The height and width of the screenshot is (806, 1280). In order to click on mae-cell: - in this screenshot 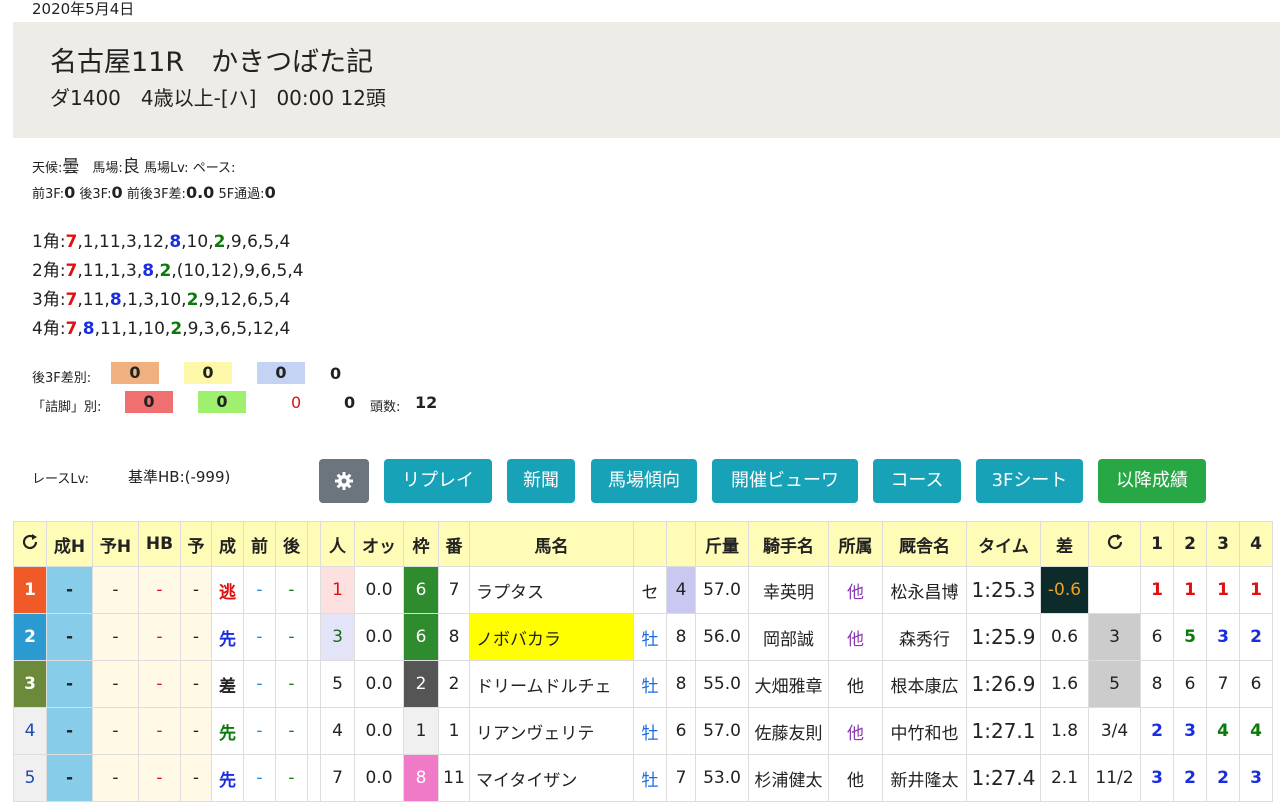, I will do `click(259, 778)`.